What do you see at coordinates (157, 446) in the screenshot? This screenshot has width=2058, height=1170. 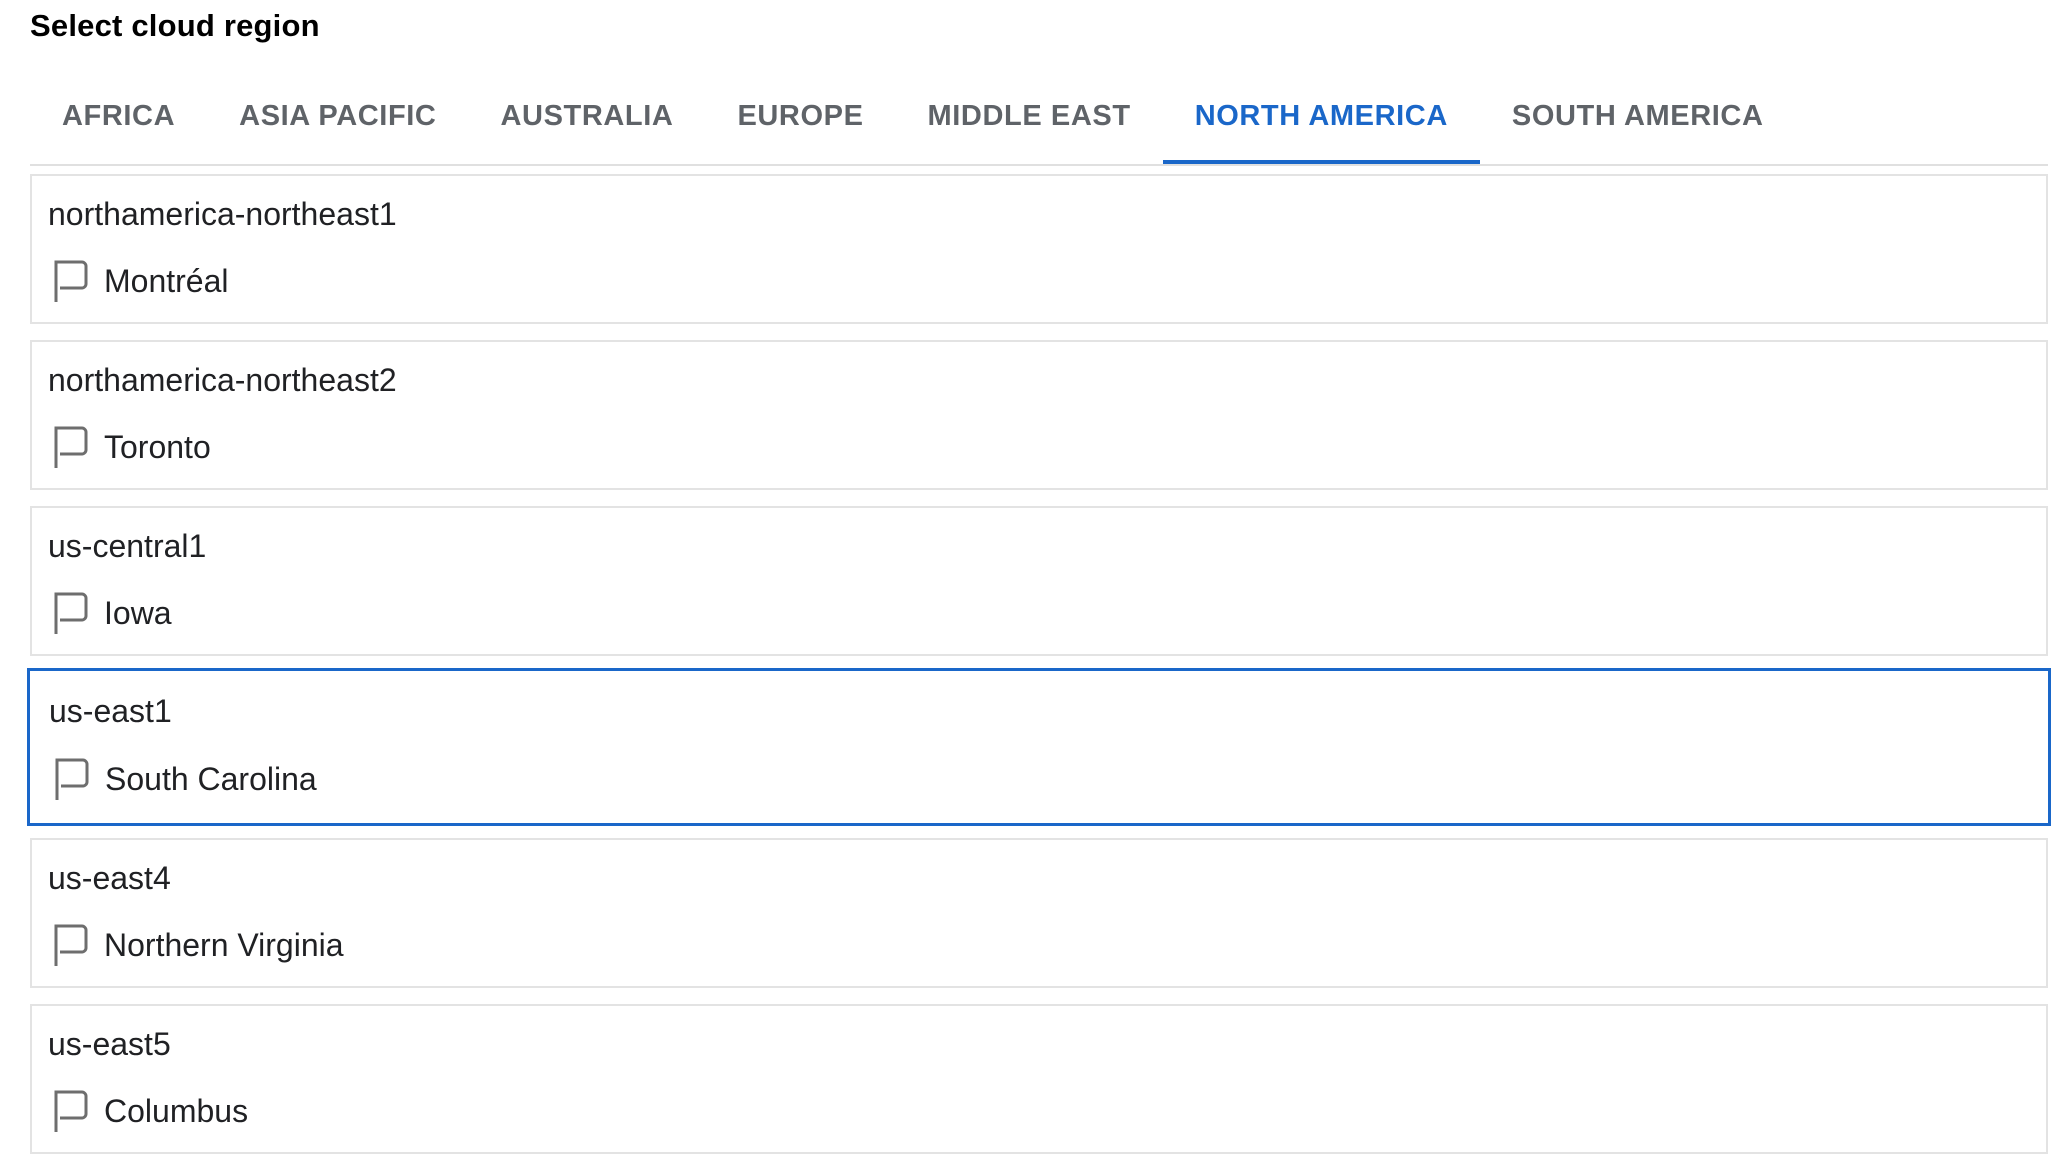 I see `location-name: Toronto` at bounding box center [157, 446].